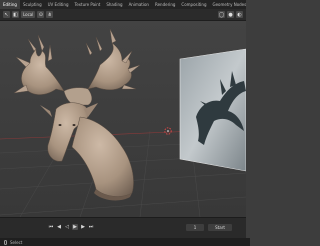 This screenshot has width=320, height=246. I want to click on cursor-icon: ↖, so click(6, 14).